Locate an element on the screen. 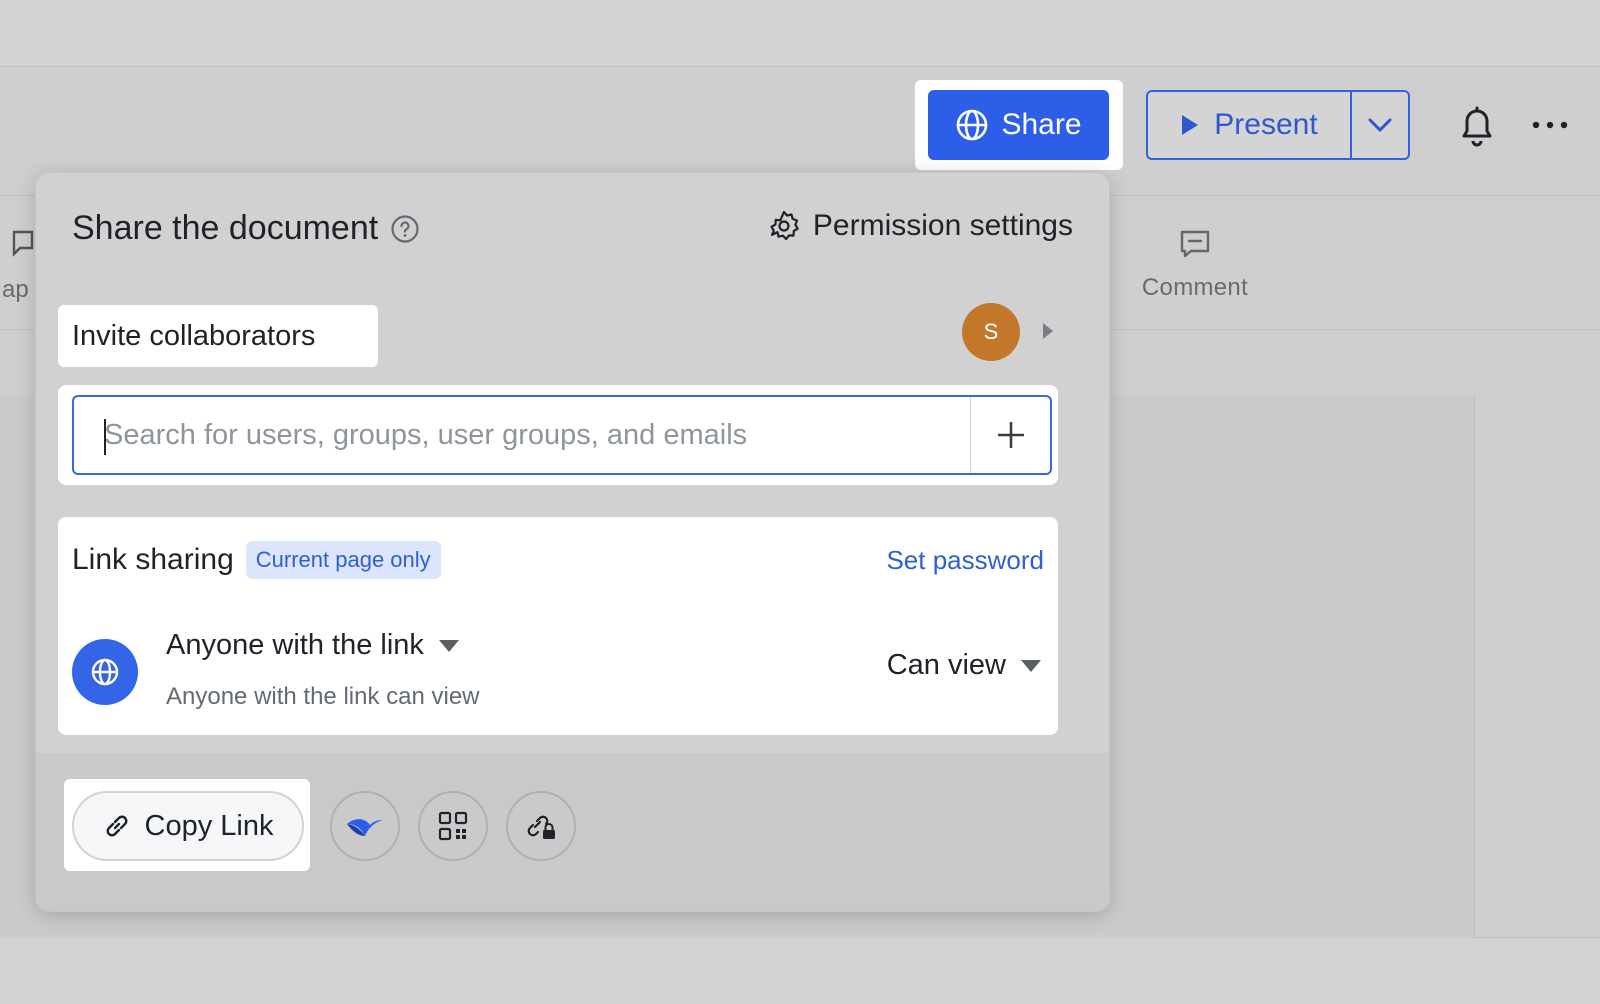 The height and width of the screenshot is (1004, 1600). comment-label: Comment is located at coordinates (1195, 287).